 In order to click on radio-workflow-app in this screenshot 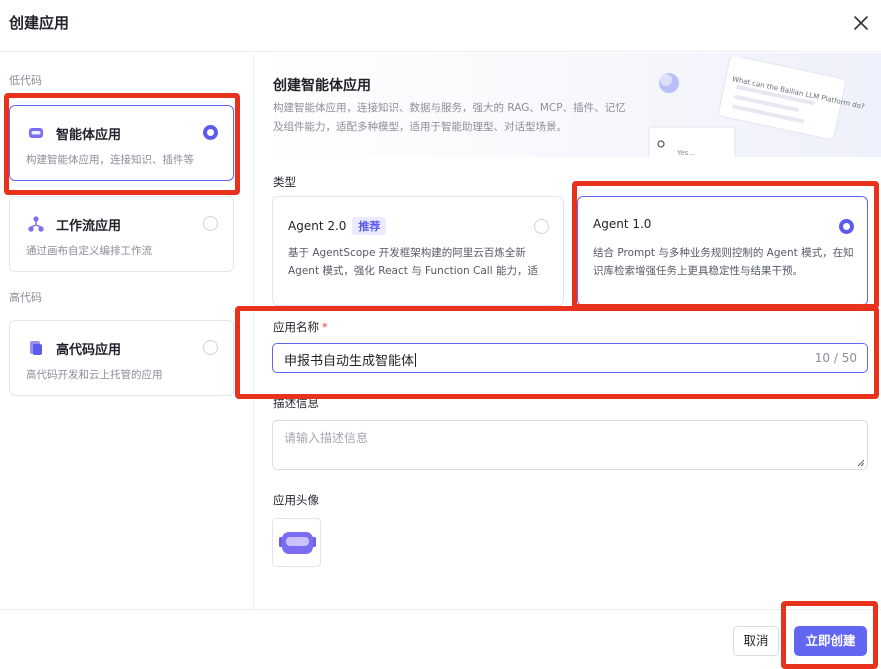, I will do `click(210, 223)`.